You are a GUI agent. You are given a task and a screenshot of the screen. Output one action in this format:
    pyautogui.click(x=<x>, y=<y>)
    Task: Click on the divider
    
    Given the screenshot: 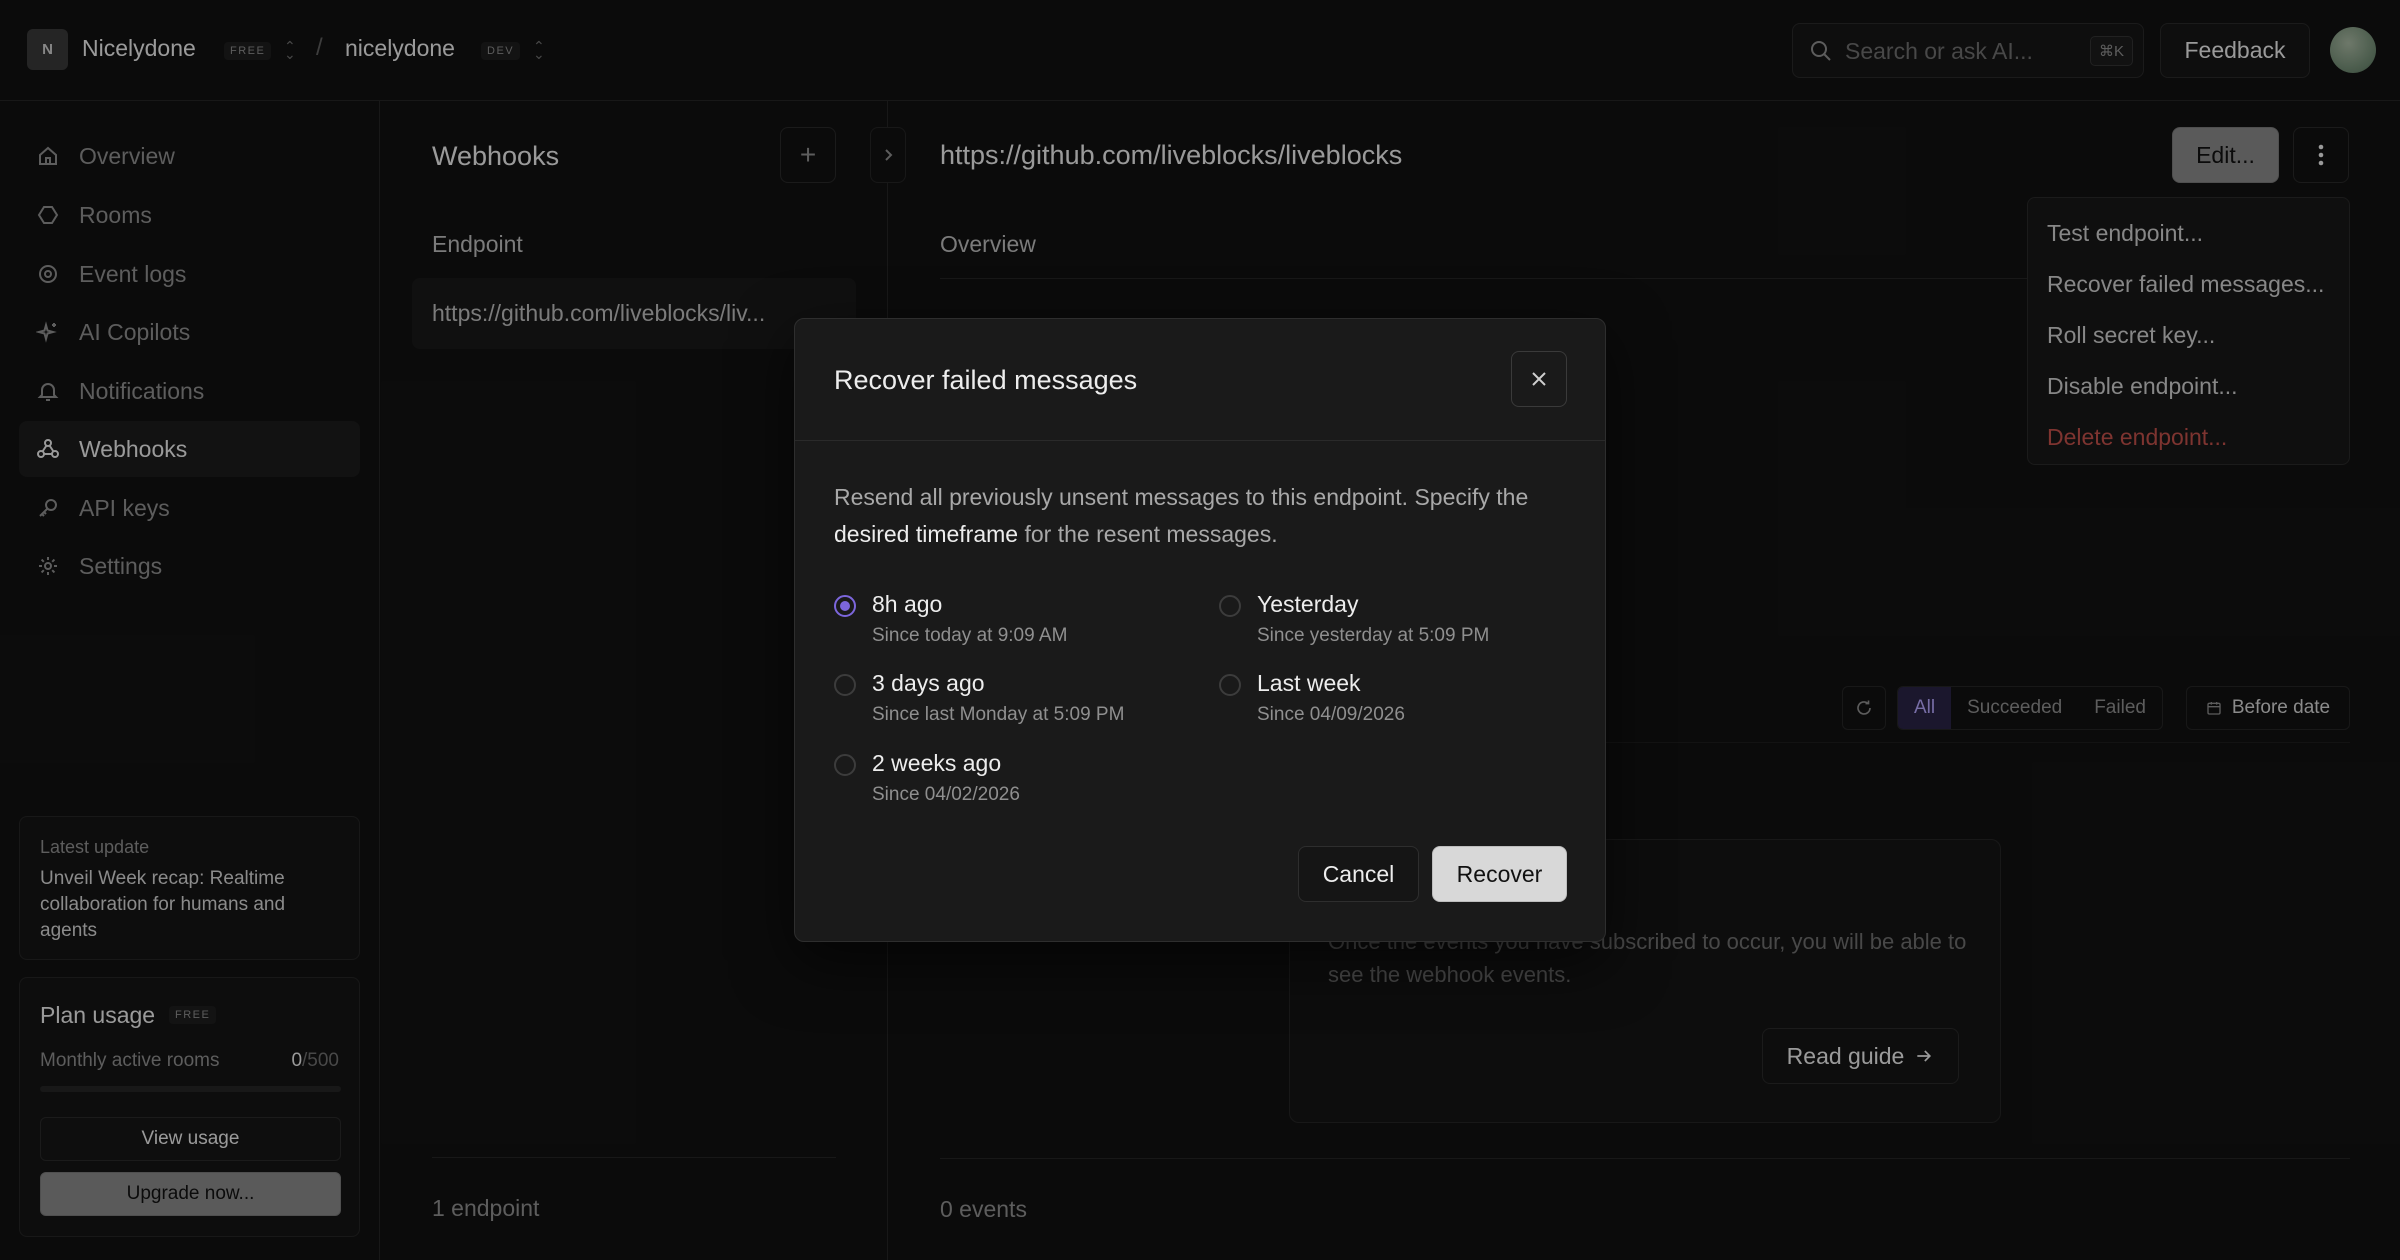 What is the action you would take?
    pyautogui.click(x=1200, y=440)
    